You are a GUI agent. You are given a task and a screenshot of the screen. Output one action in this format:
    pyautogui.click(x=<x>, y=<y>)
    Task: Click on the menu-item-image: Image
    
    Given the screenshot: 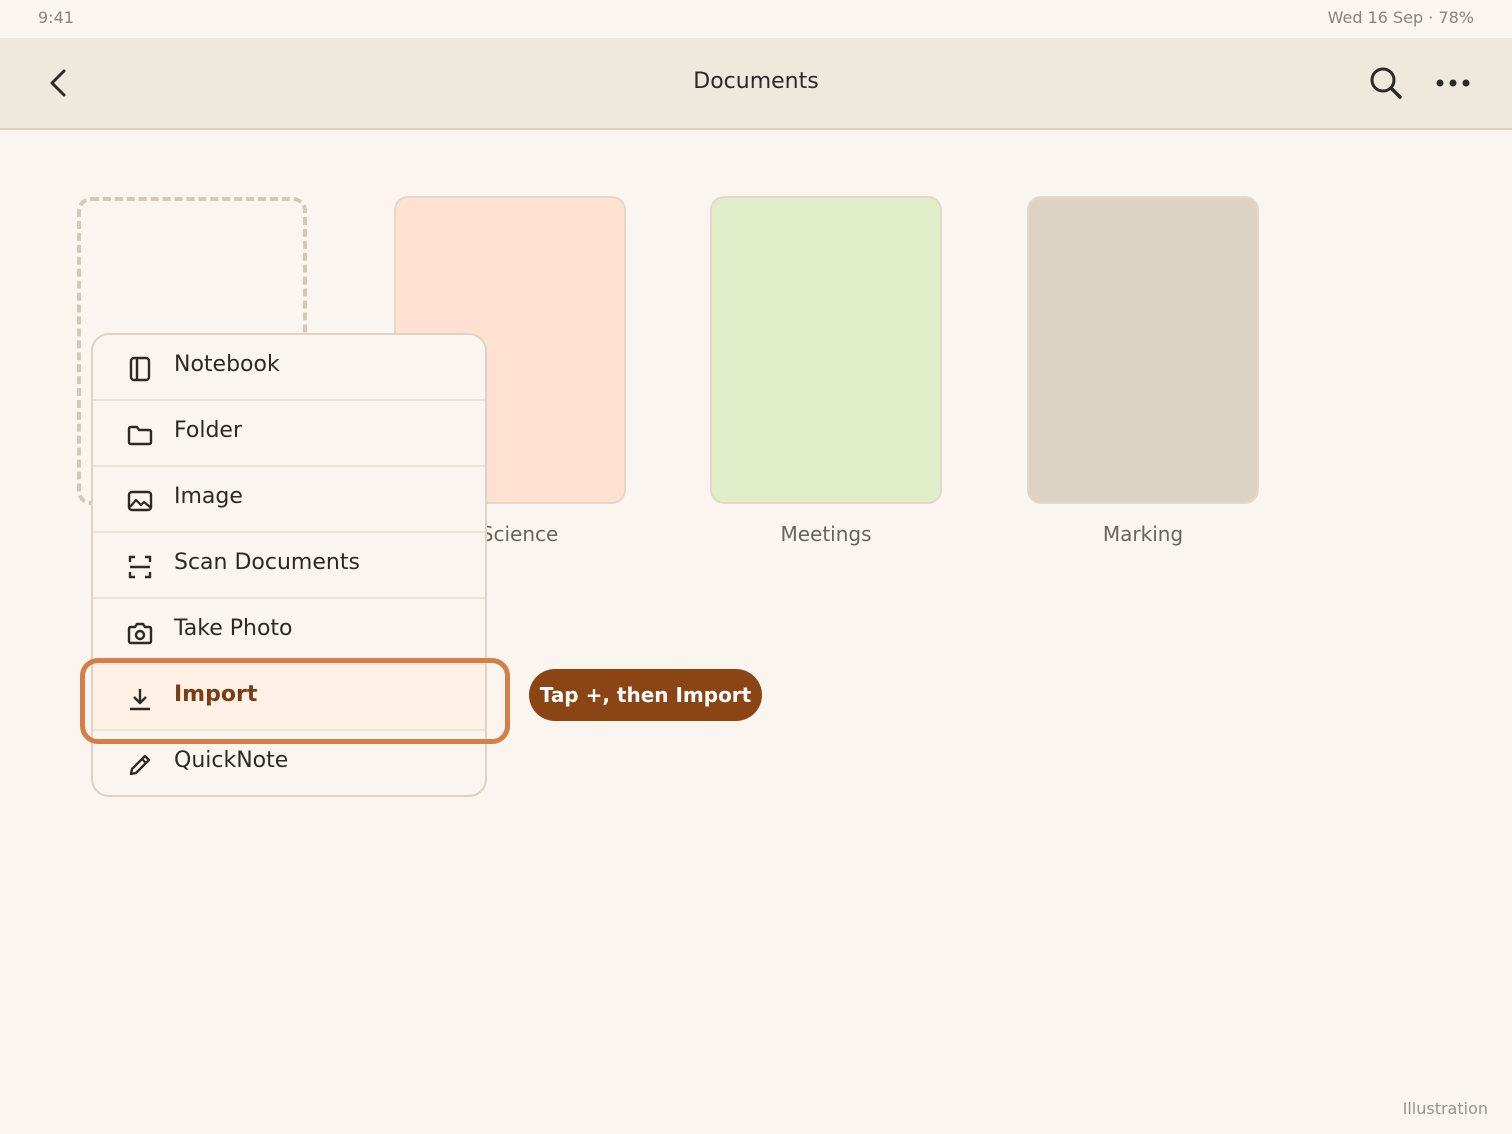 What is the action you would take?
    pyautogui.click(x=289, y=500)
    